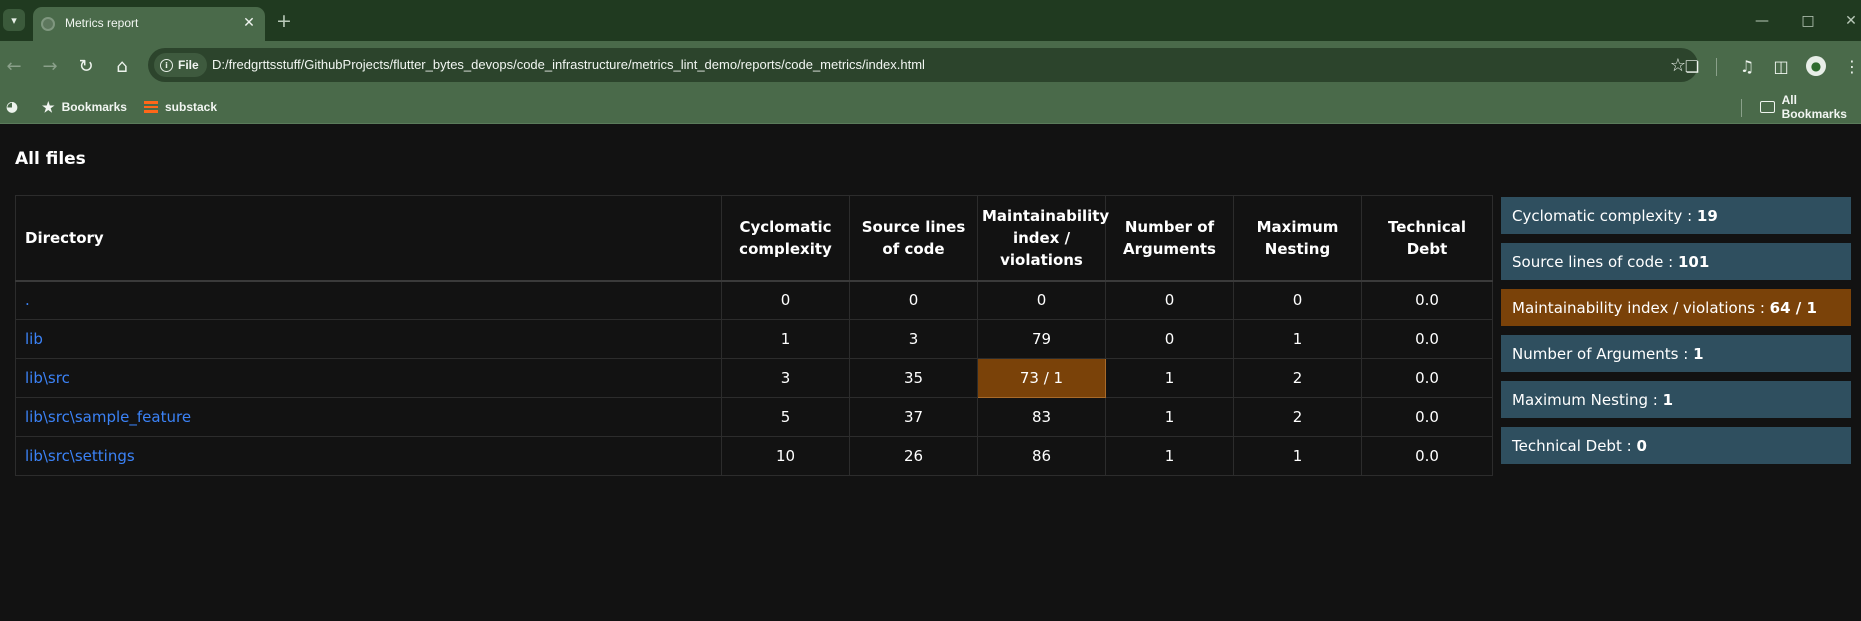 This screenshot has height=621, width=1861. Describe the element at coordinates (1793, 307) in the screenshot. I see `summary-value: 64 / 1` at that location.